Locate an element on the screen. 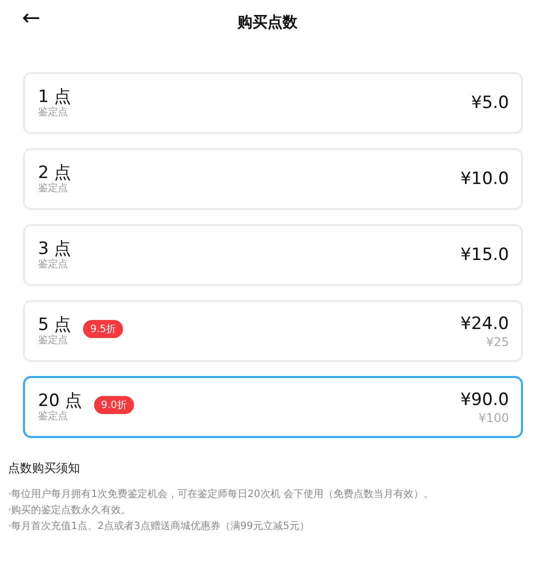  package-card: 5 点 鉴定点 9.5折 ¥24.0 ¥25 is located at coordinates (273, 331).